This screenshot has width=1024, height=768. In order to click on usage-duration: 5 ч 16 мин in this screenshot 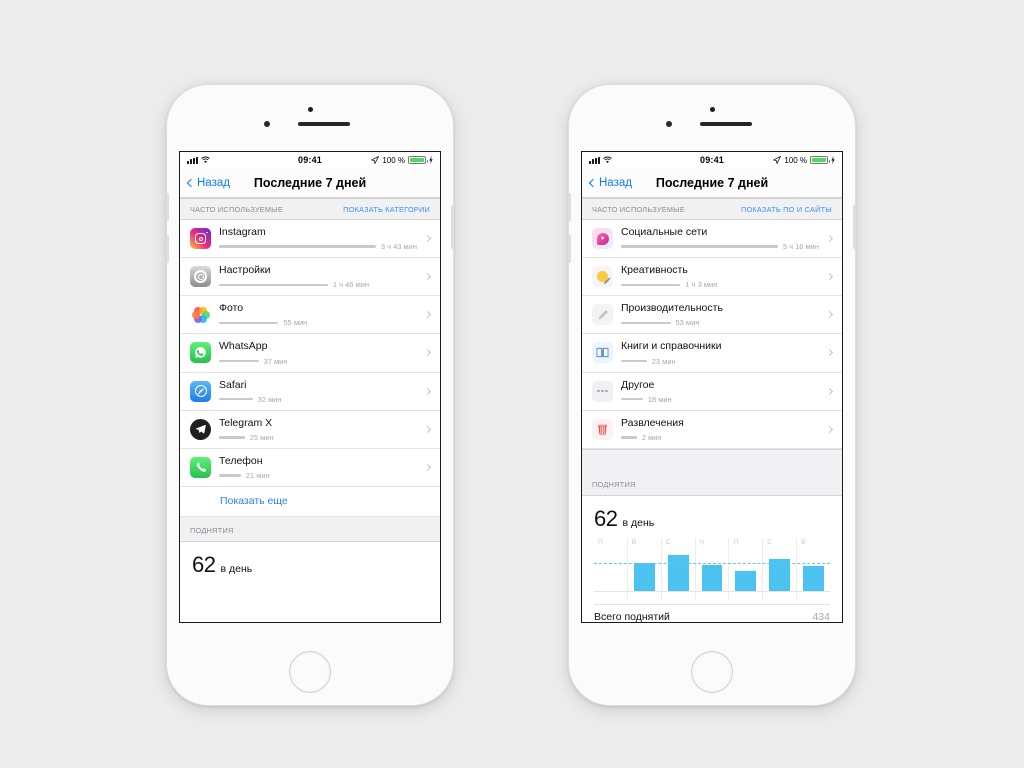, I will do `click(800, 247)`.